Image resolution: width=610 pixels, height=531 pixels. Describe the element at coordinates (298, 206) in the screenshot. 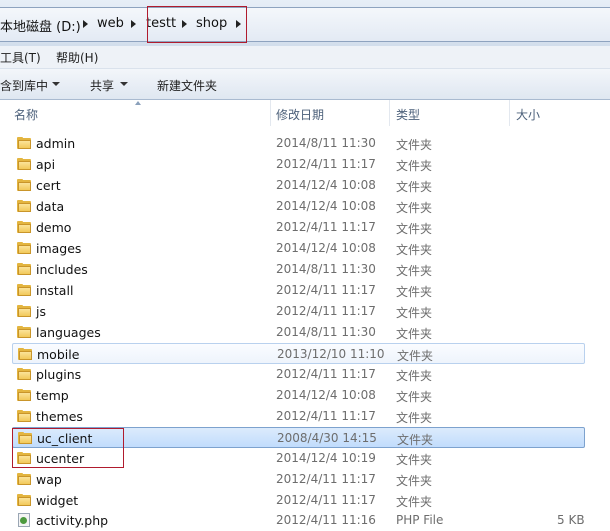

I see `list-item: data 2014/12/4 10:08 文件夹` at that location.